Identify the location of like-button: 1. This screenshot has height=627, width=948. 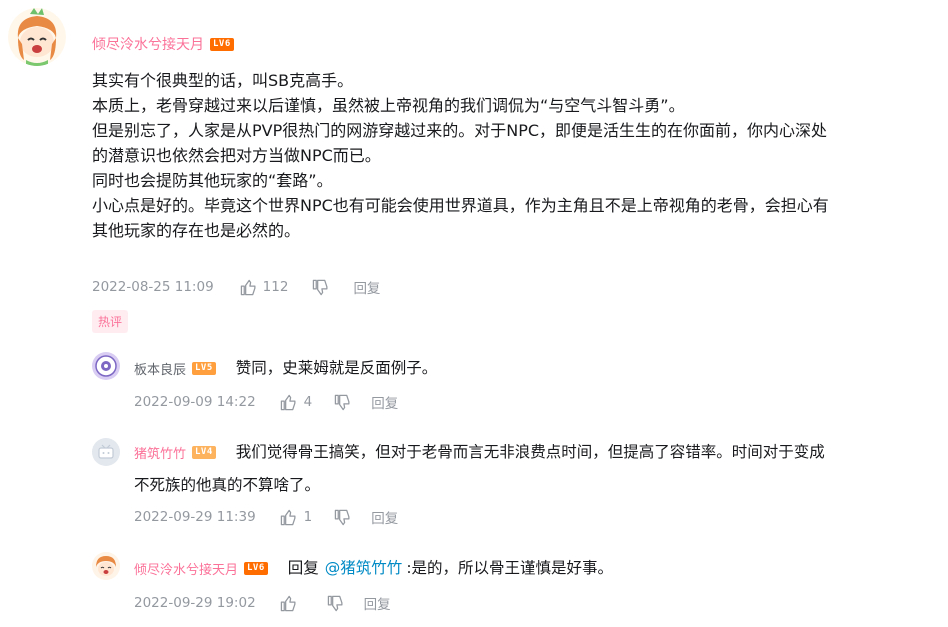
(296, 517).